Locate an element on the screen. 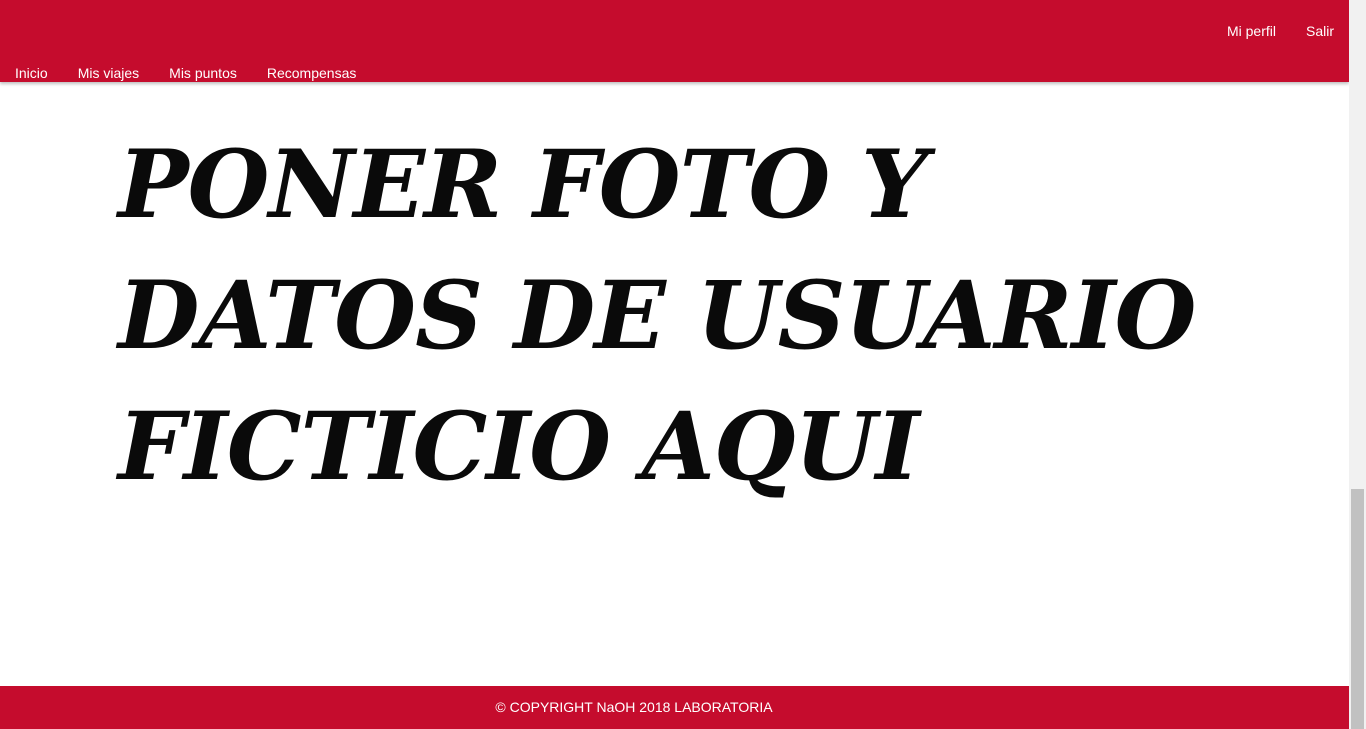 This screenshot has width=1366, height=729. nav-link-mis-puntos: Mis puntos is located at coordinates (203, 73).